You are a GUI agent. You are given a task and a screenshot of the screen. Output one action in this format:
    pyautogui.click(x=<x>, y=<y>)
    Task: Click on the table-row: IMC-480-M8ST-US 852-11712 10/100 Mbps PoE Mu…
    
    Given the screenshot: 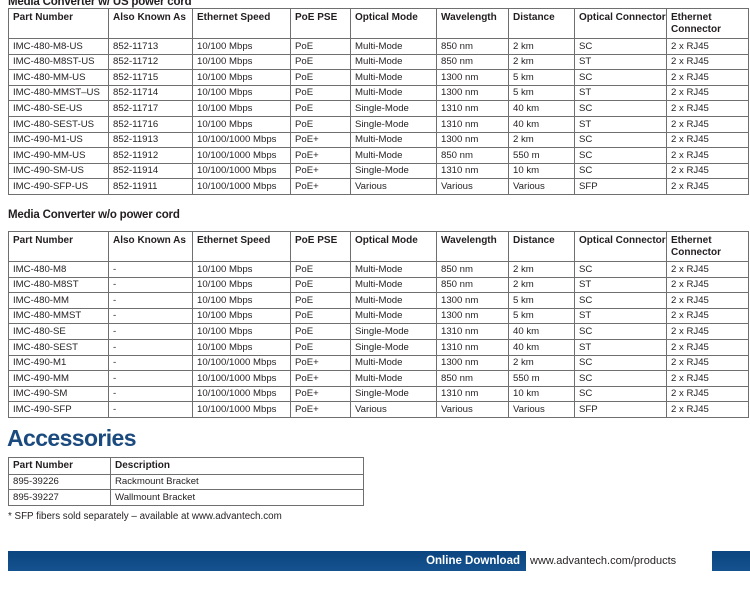 What is the action you would take?
    pyautogui.click(x=378, y=62)
    